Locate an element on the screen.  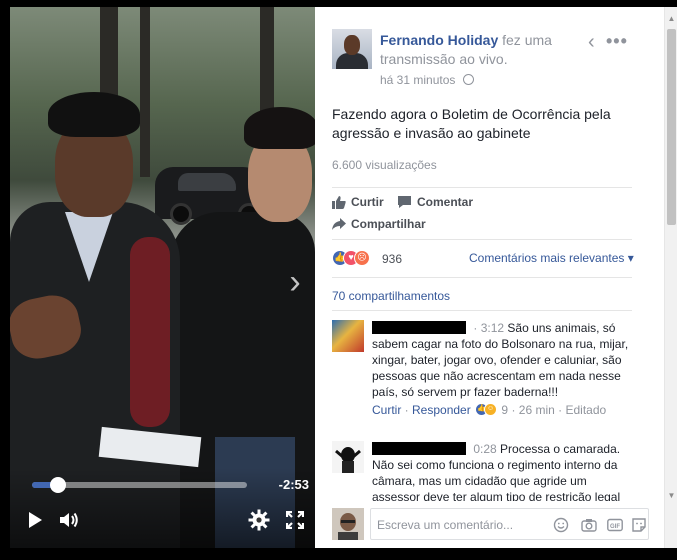
share-button: Compartilhar is located at coordinates (379, 224).